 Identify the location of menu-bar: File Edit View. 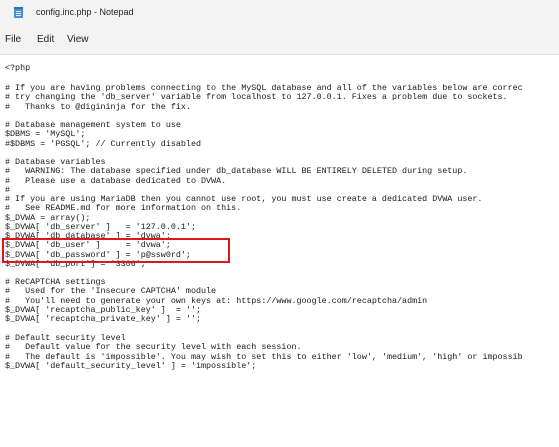
(279, 40).